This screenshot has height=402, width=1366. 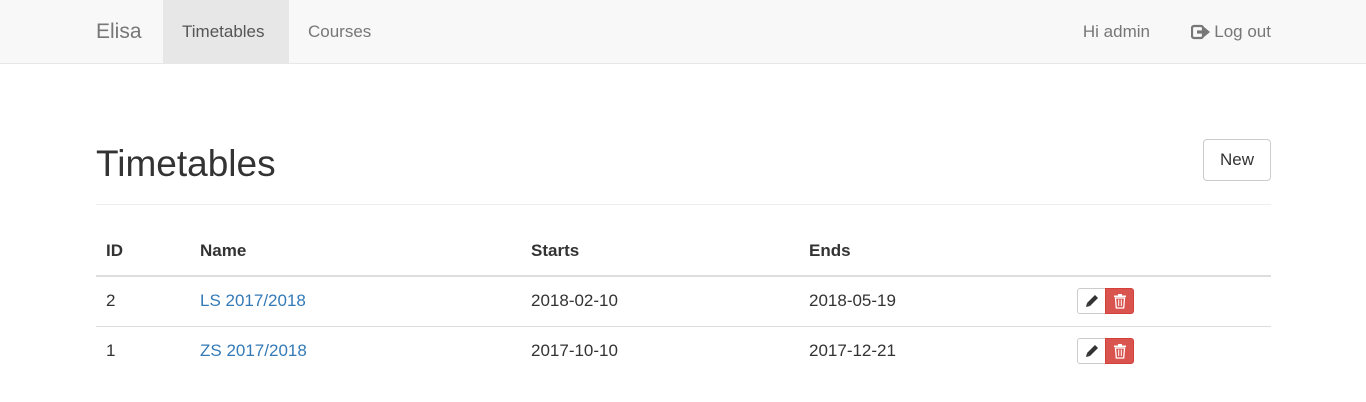 What do you see at coordinates (143, 301) in the screenshot?
I see `cell-id: 2` at bounding box center [143, 301].